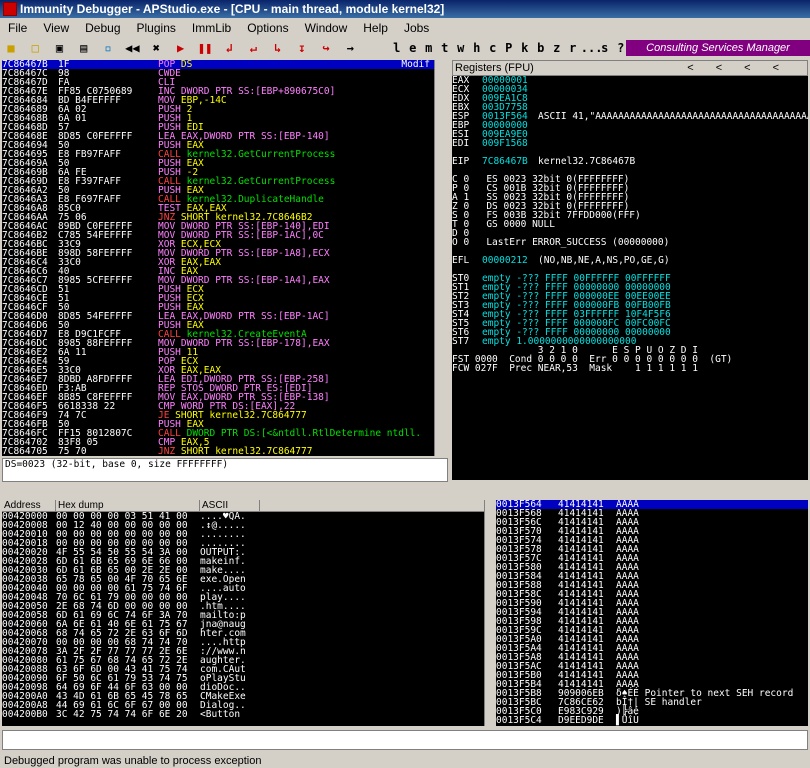 This screenshot has height=768, width=810. Describe the element at coordinates (652, 586) in the screenshot. I see `stack-row: 0013F588 41414141 AAAA` at that location.